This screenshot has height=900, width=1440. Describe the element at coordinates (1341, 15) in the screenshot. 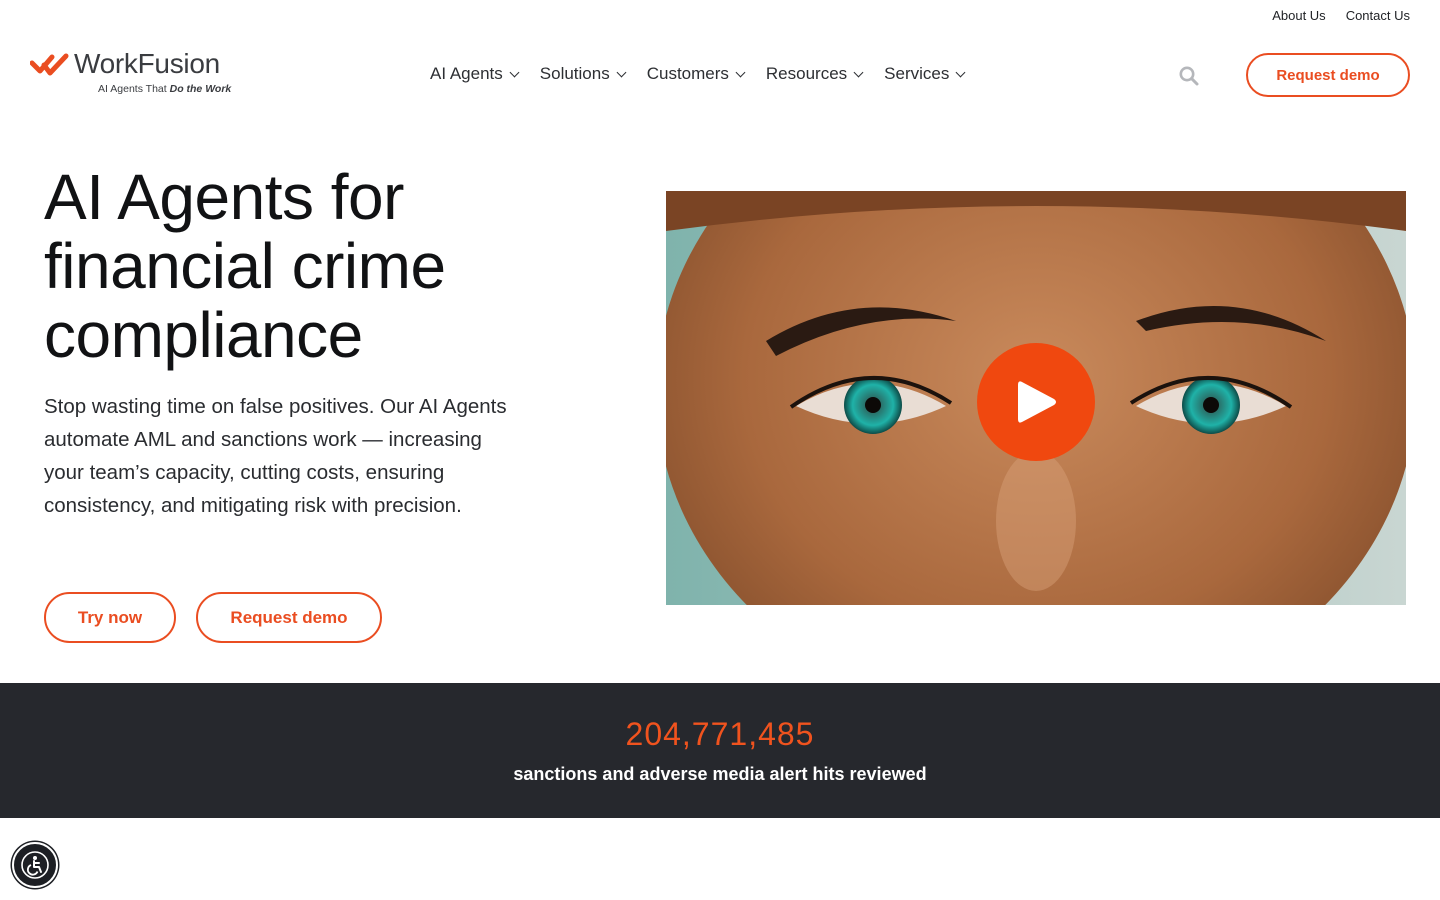

I see `utility-nav: About Us Contact Us` at that location.